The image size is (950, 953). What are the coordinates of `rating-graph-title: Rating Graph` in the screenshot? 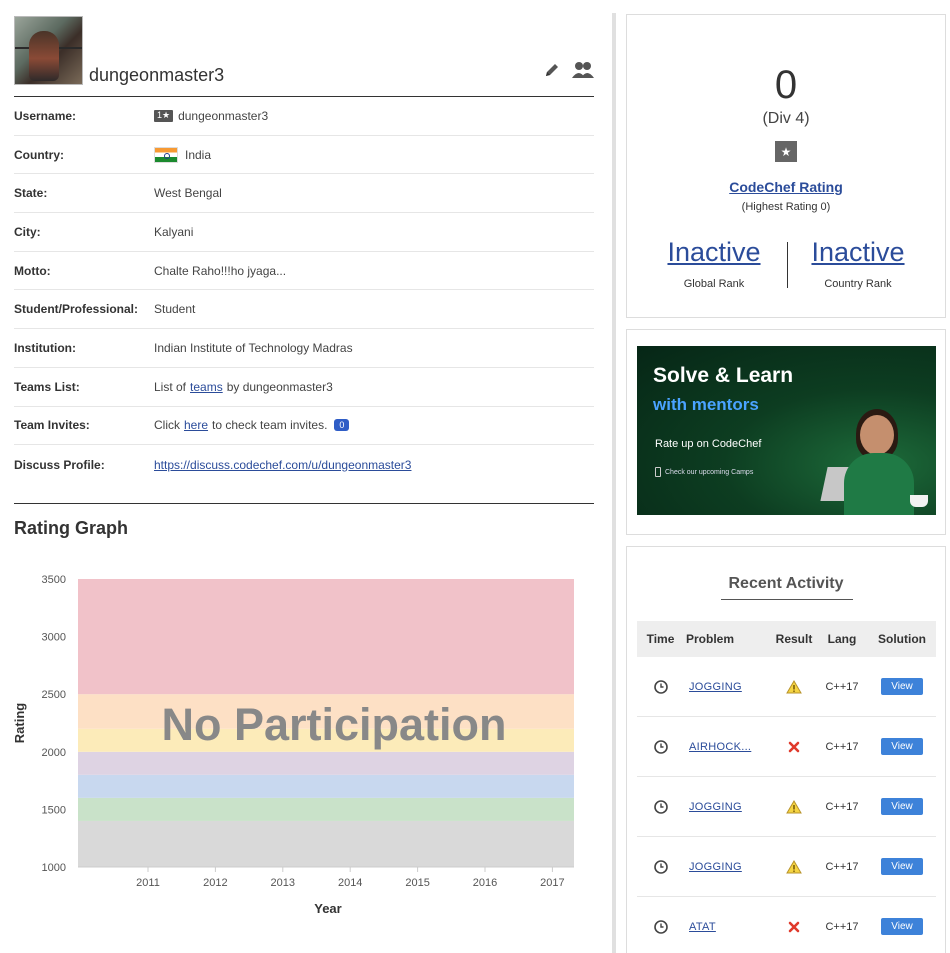 It's located at (71, 528).